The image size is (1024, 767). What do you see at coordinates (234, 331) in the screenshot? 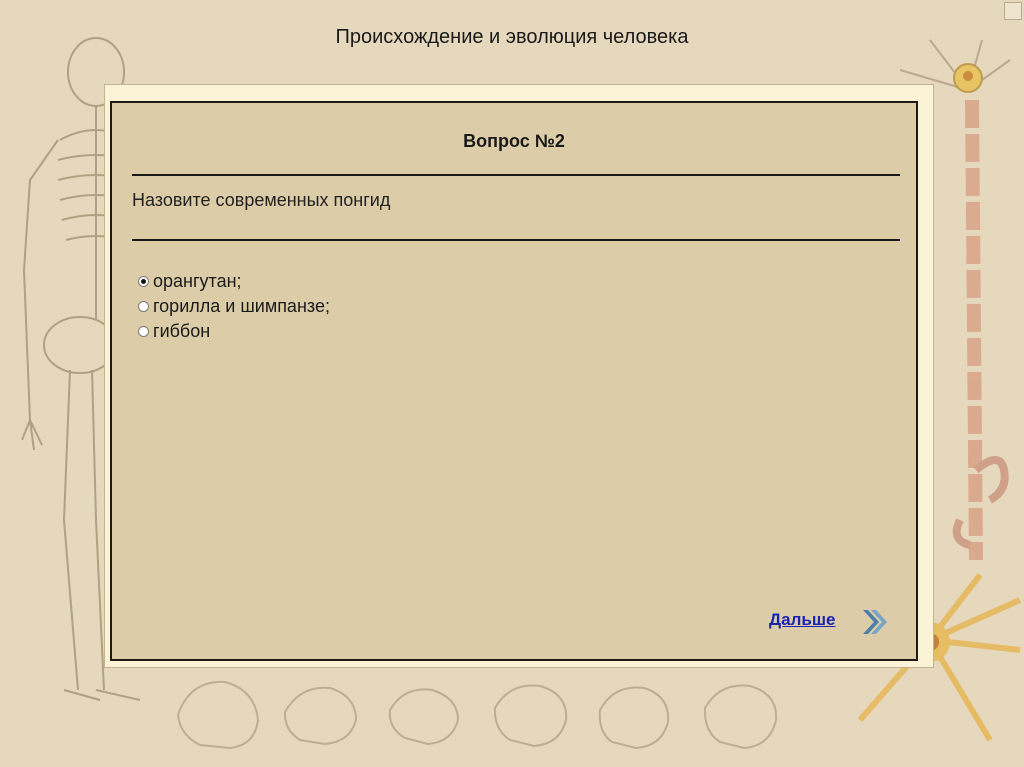
I see `answer-option-gibbon: гиббон` at bounding box center [234, 331].